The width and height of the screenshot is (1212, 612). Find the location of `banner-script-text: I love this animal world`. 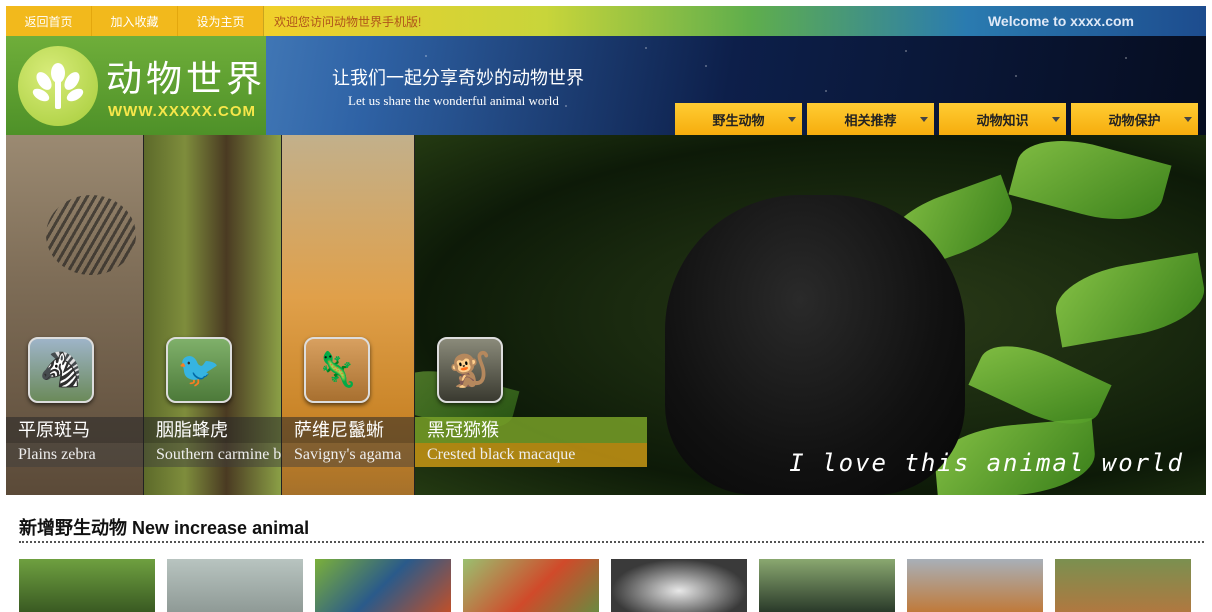

banner-script-text: I love this animal world is located at coordinates (986, 463).